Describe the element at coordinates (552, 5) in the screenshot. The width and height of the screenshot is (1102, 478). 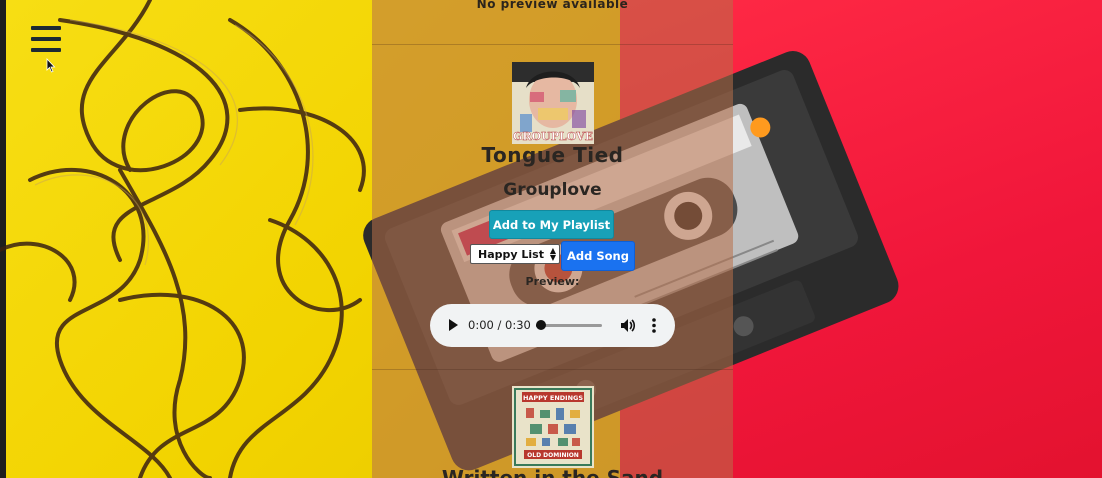
I see `no-preview-text: No preview available` at that location.